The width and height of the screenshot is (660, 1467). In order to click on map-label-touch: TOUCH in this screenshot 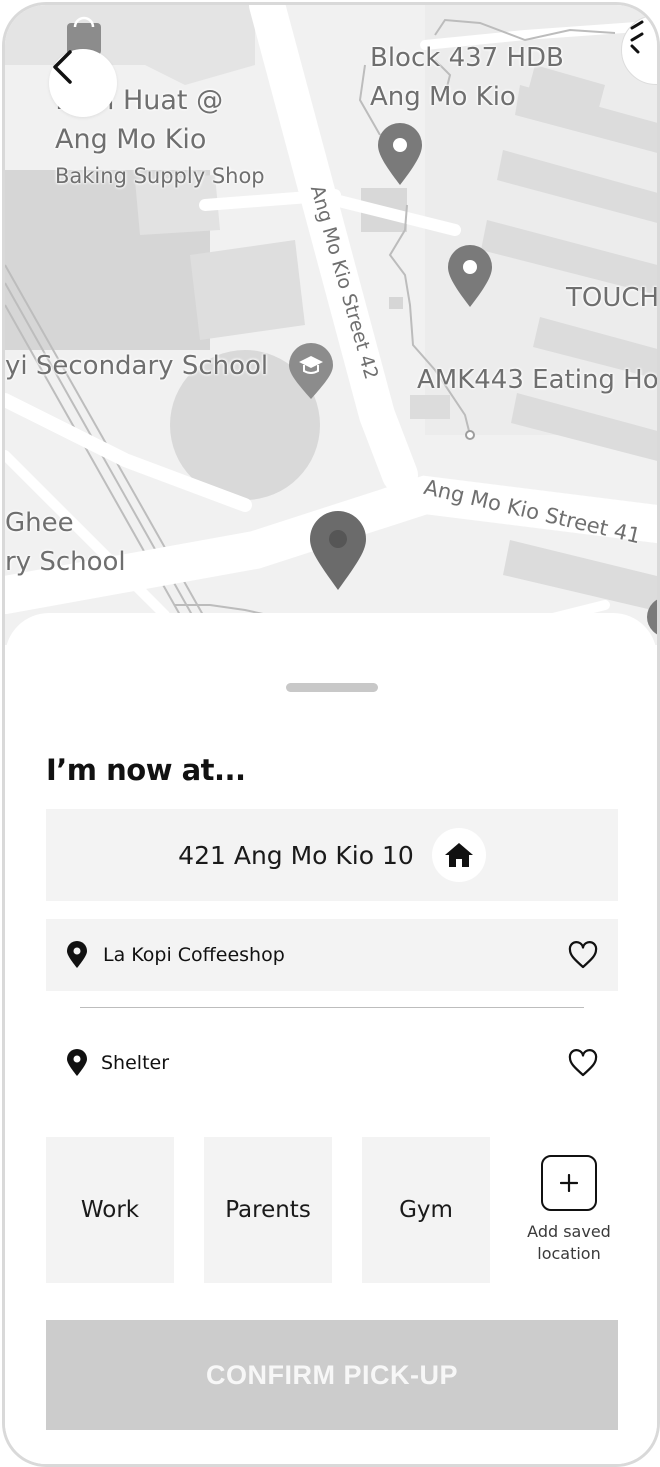, I will do `click(611, 298)`.